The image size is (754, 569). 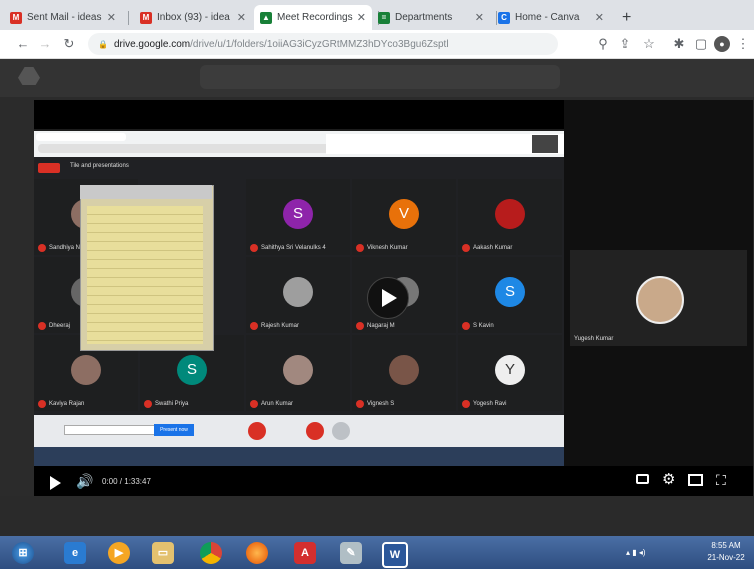 I want to click on participant-name: Sahithya Sri Velanulks 4, so click(x=293, y=248).